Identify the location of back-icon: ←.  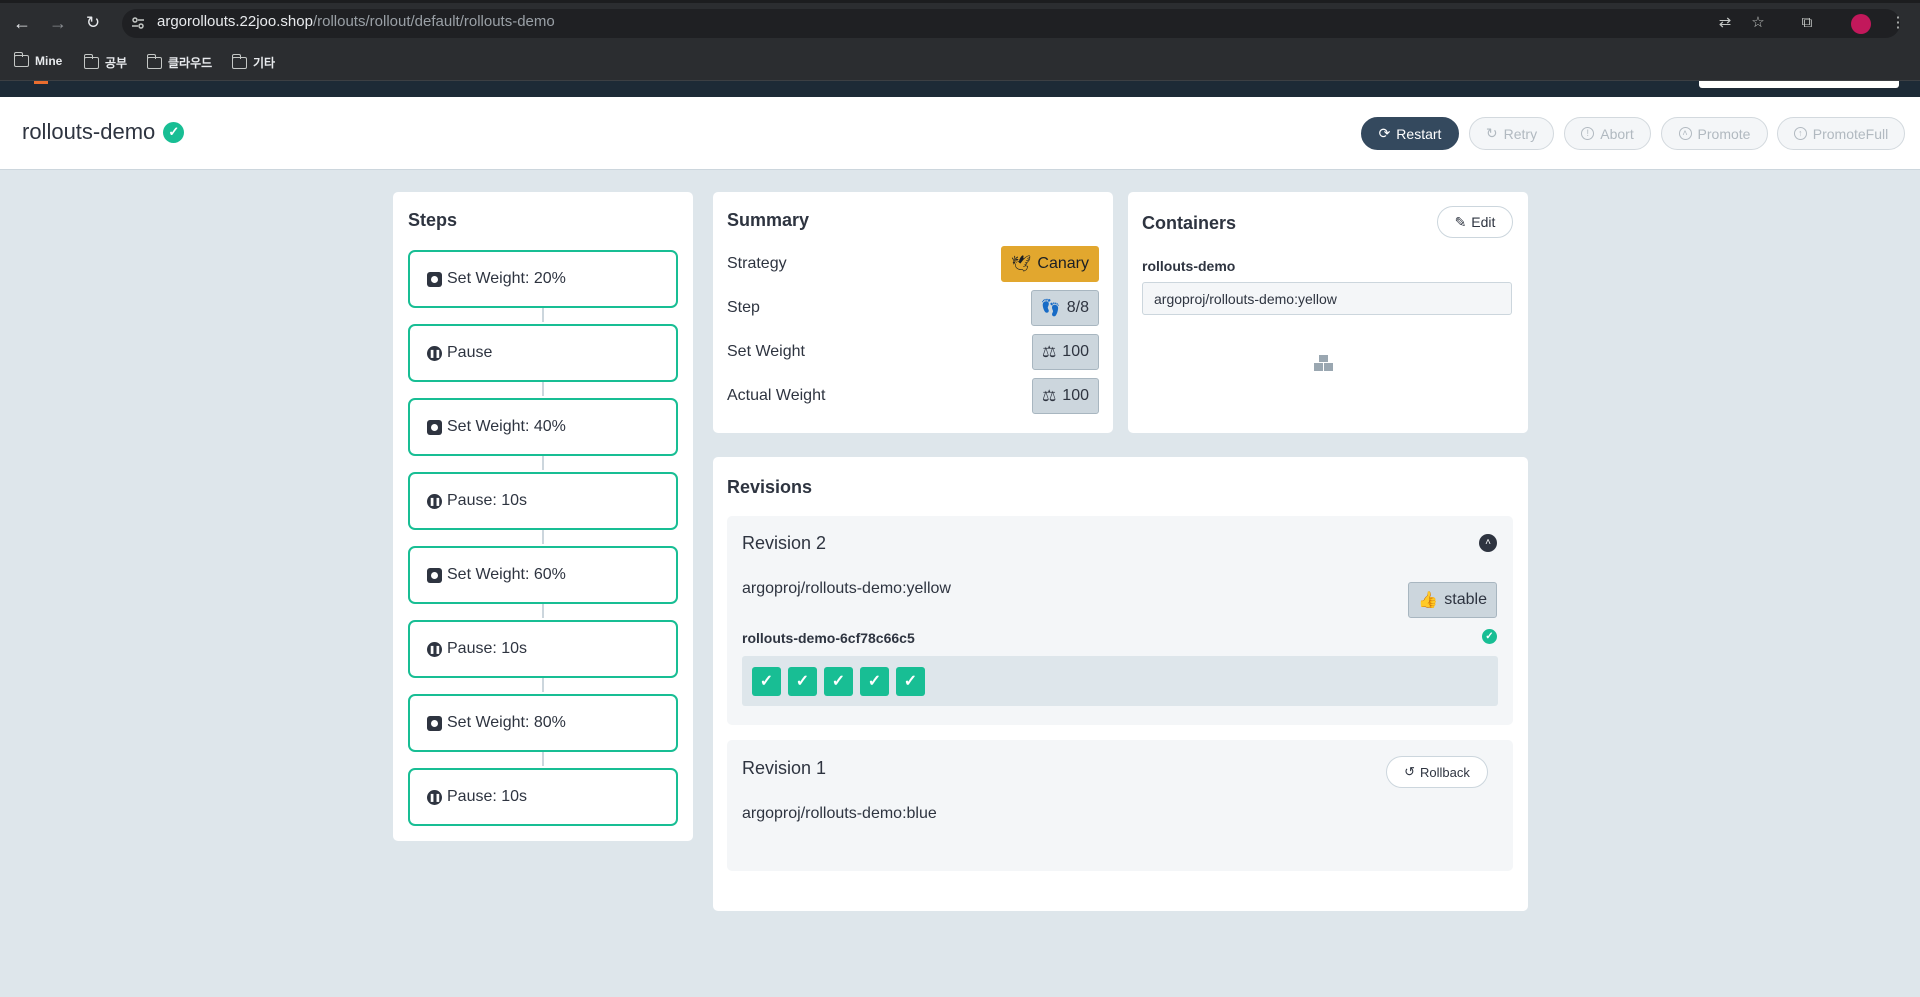
(22, 23).